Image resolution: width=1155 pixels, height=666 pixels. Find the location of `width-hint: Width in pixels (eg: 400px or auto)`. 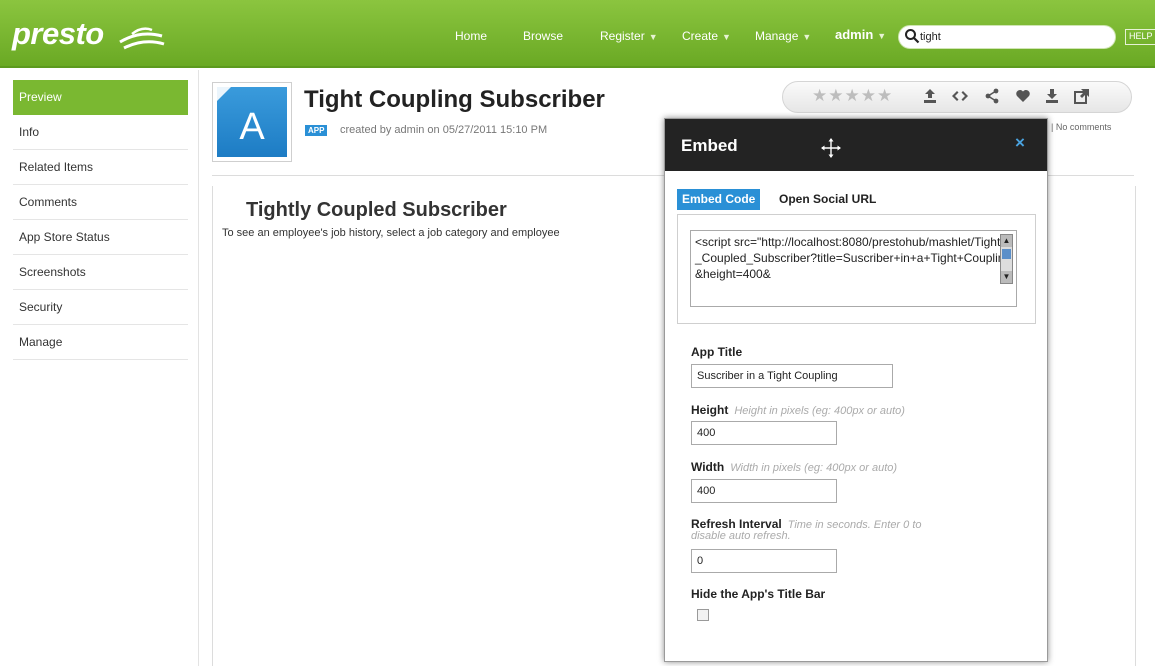

width-hint: Width in pixels (eg: 400px or auto) is located at coordinates (814, 468).